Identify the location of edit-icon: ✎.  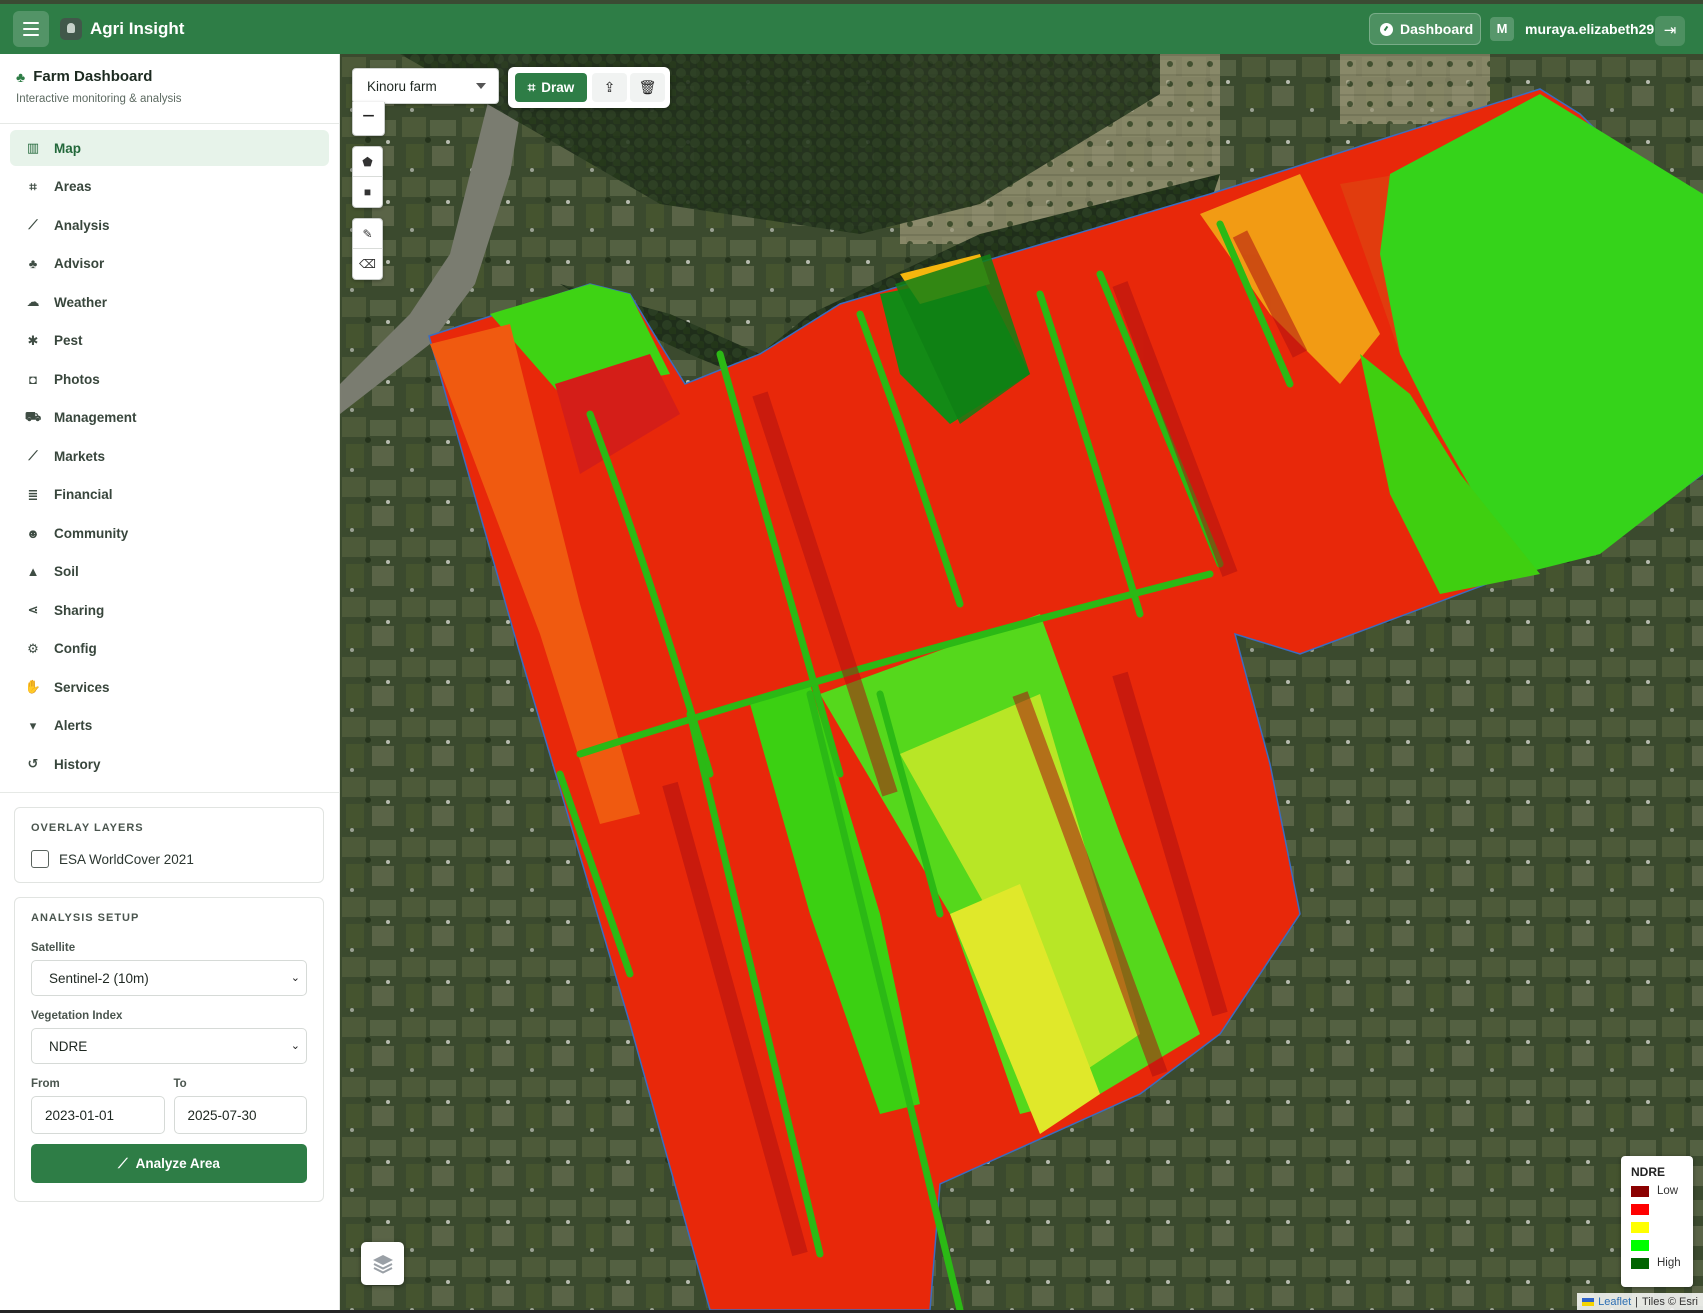
(367, 233).